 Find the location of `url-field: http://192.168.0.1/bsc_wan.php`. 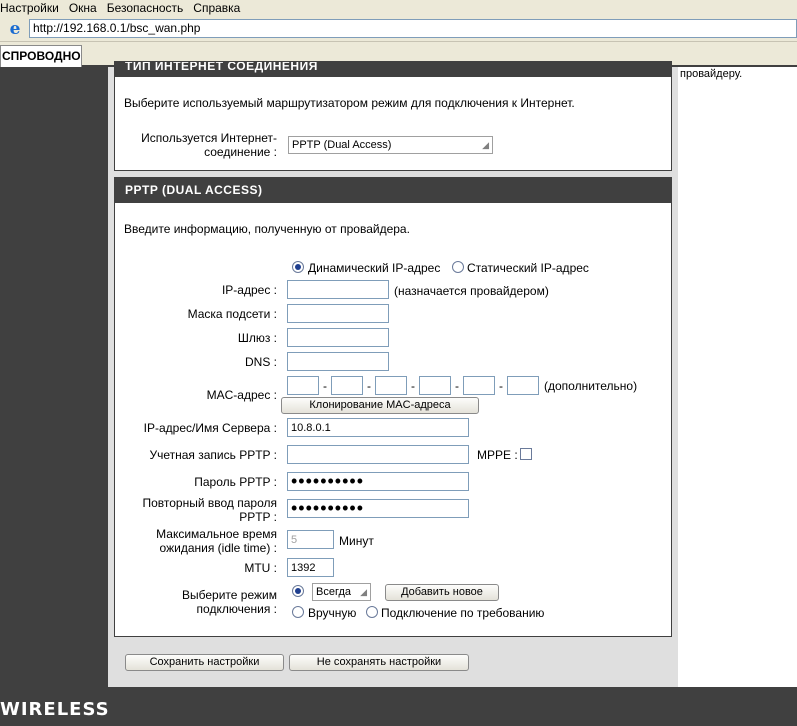

url-field: http://192.168.0.1/bsc_wan.php is located at coordinates (413, 28).